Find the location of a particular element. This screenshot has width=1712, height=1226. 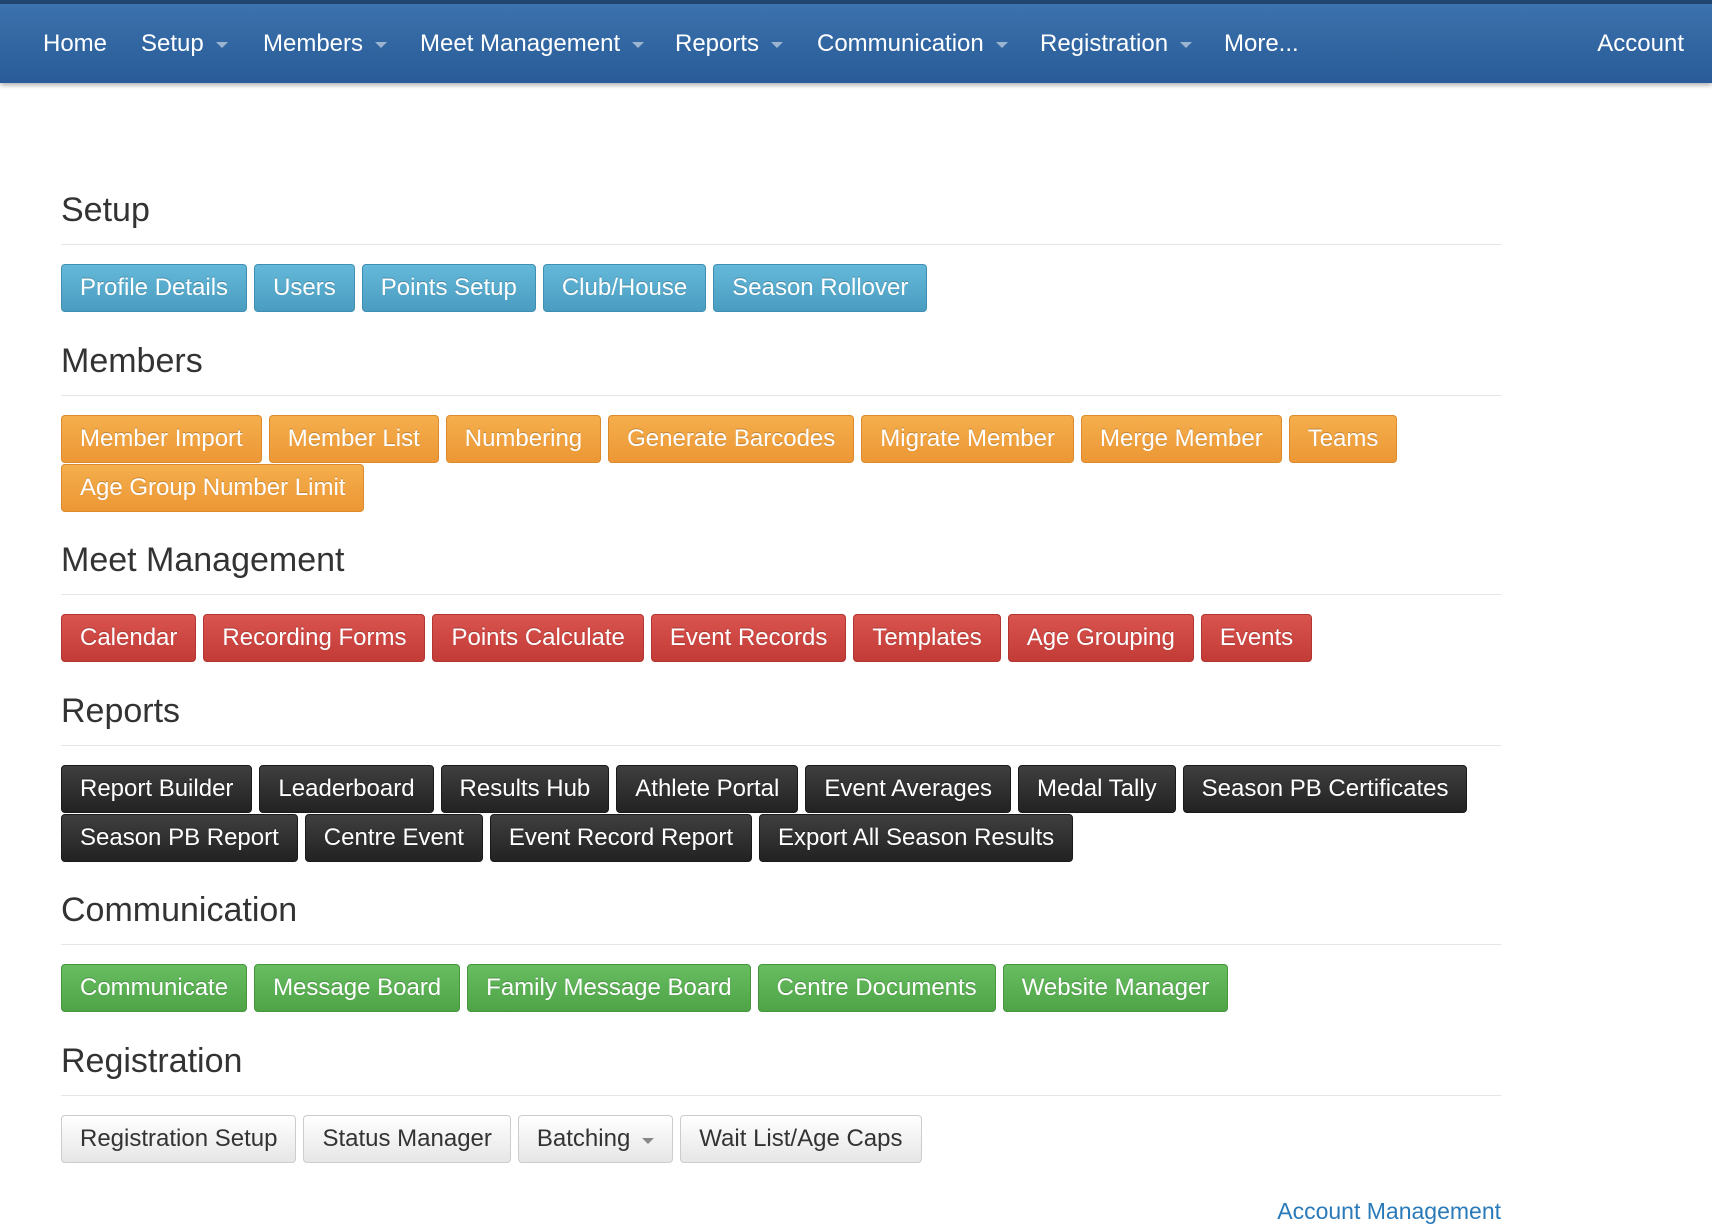

registration-setup-button: Registration Setup is located at coordinates (179, 1139).